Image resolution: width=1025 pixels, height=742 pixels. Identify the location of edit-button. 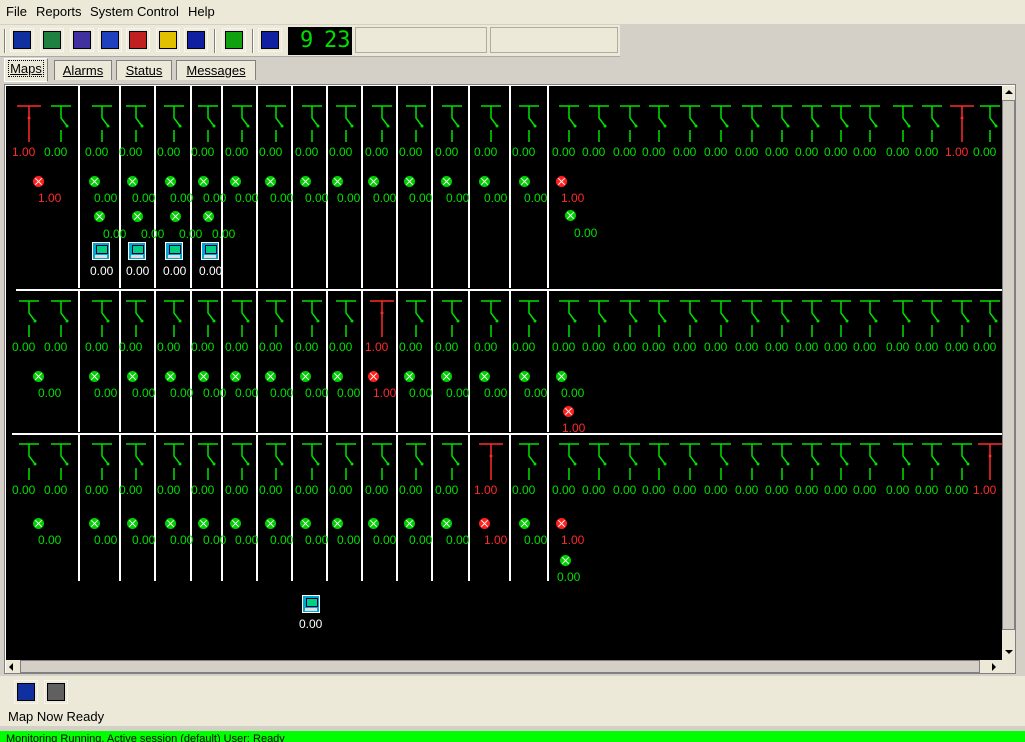
(82, 40).